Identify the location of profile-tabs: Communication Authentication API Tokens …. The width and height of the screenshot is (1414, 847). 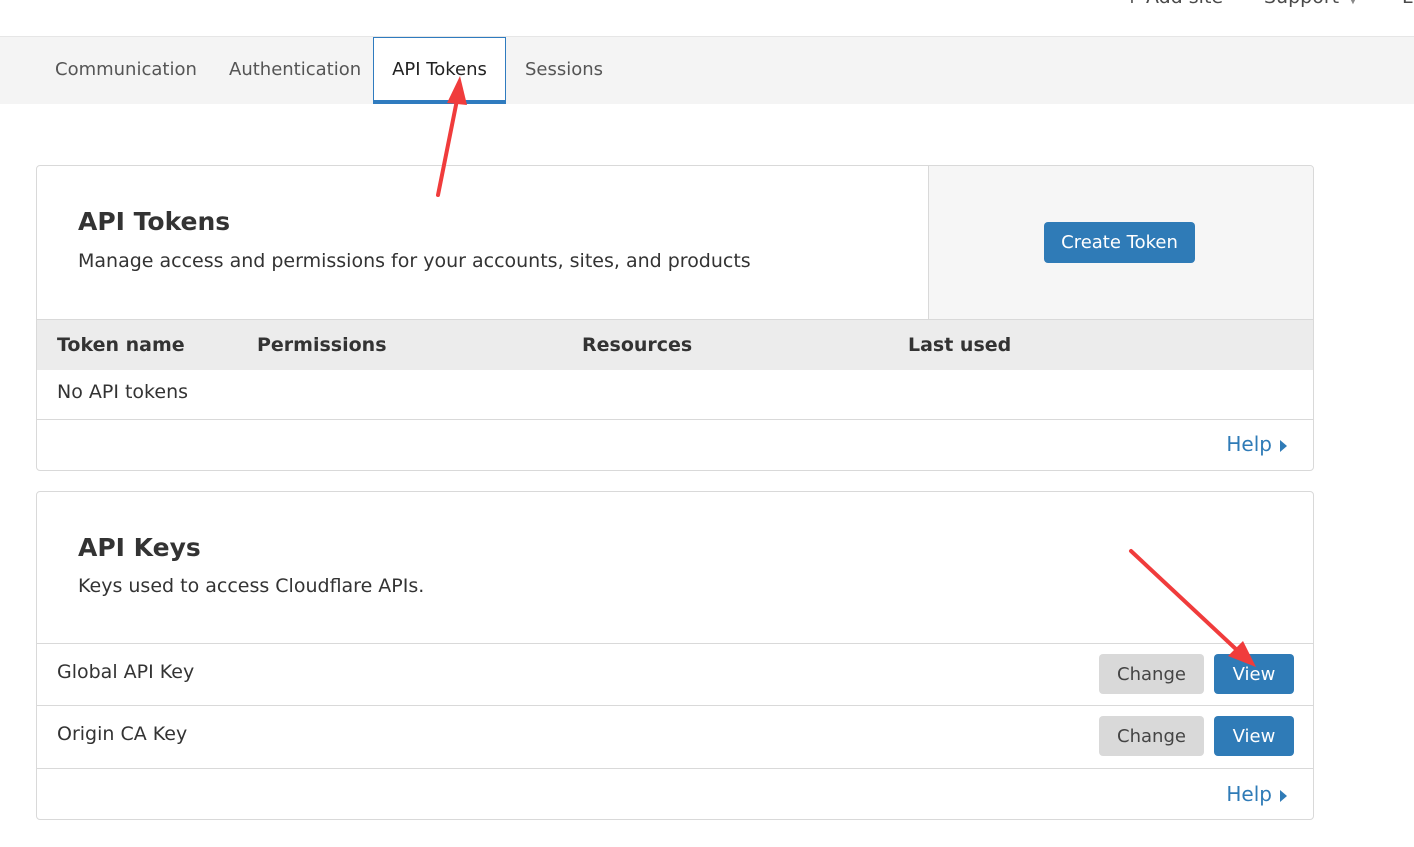
(707, 70).